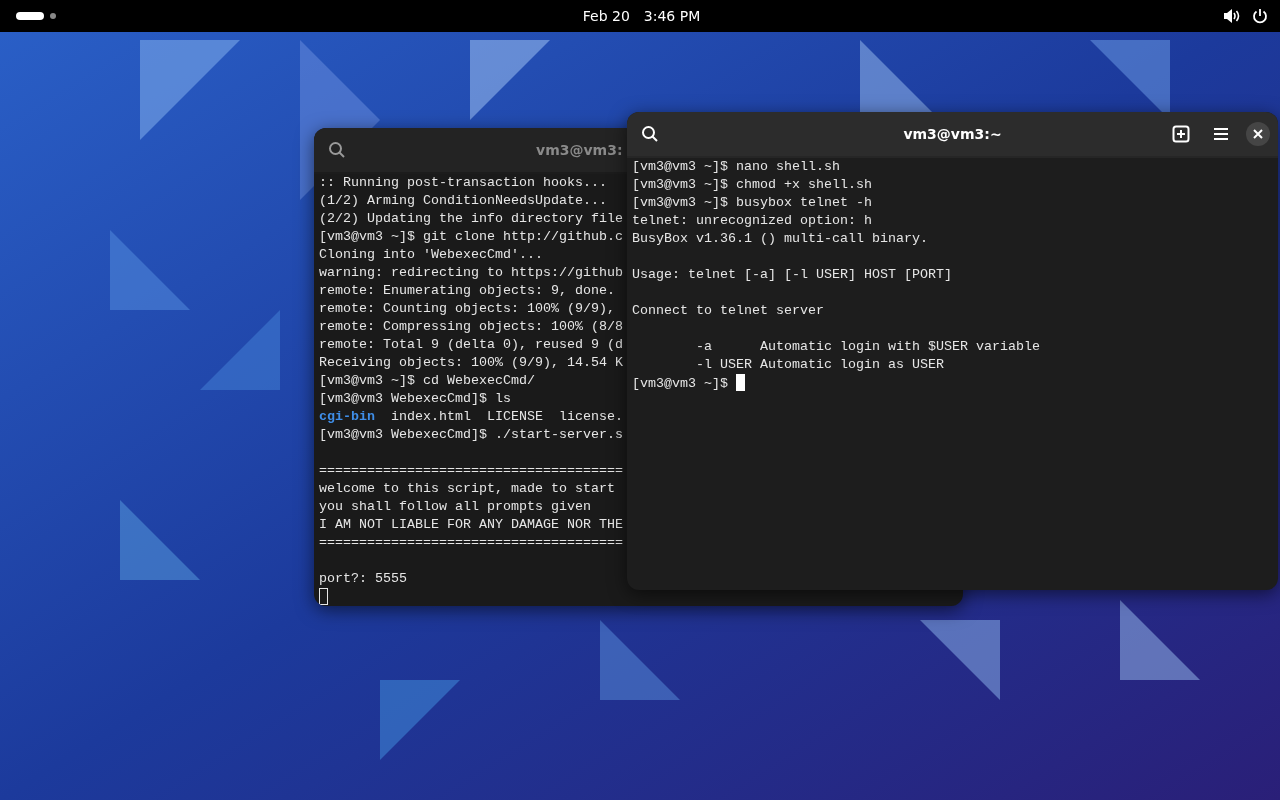 The width and height of the screenshot is (1280, 800). Describe the element at coordinates (1260, 16) in the screenshot. I see `power-icon` at that location.